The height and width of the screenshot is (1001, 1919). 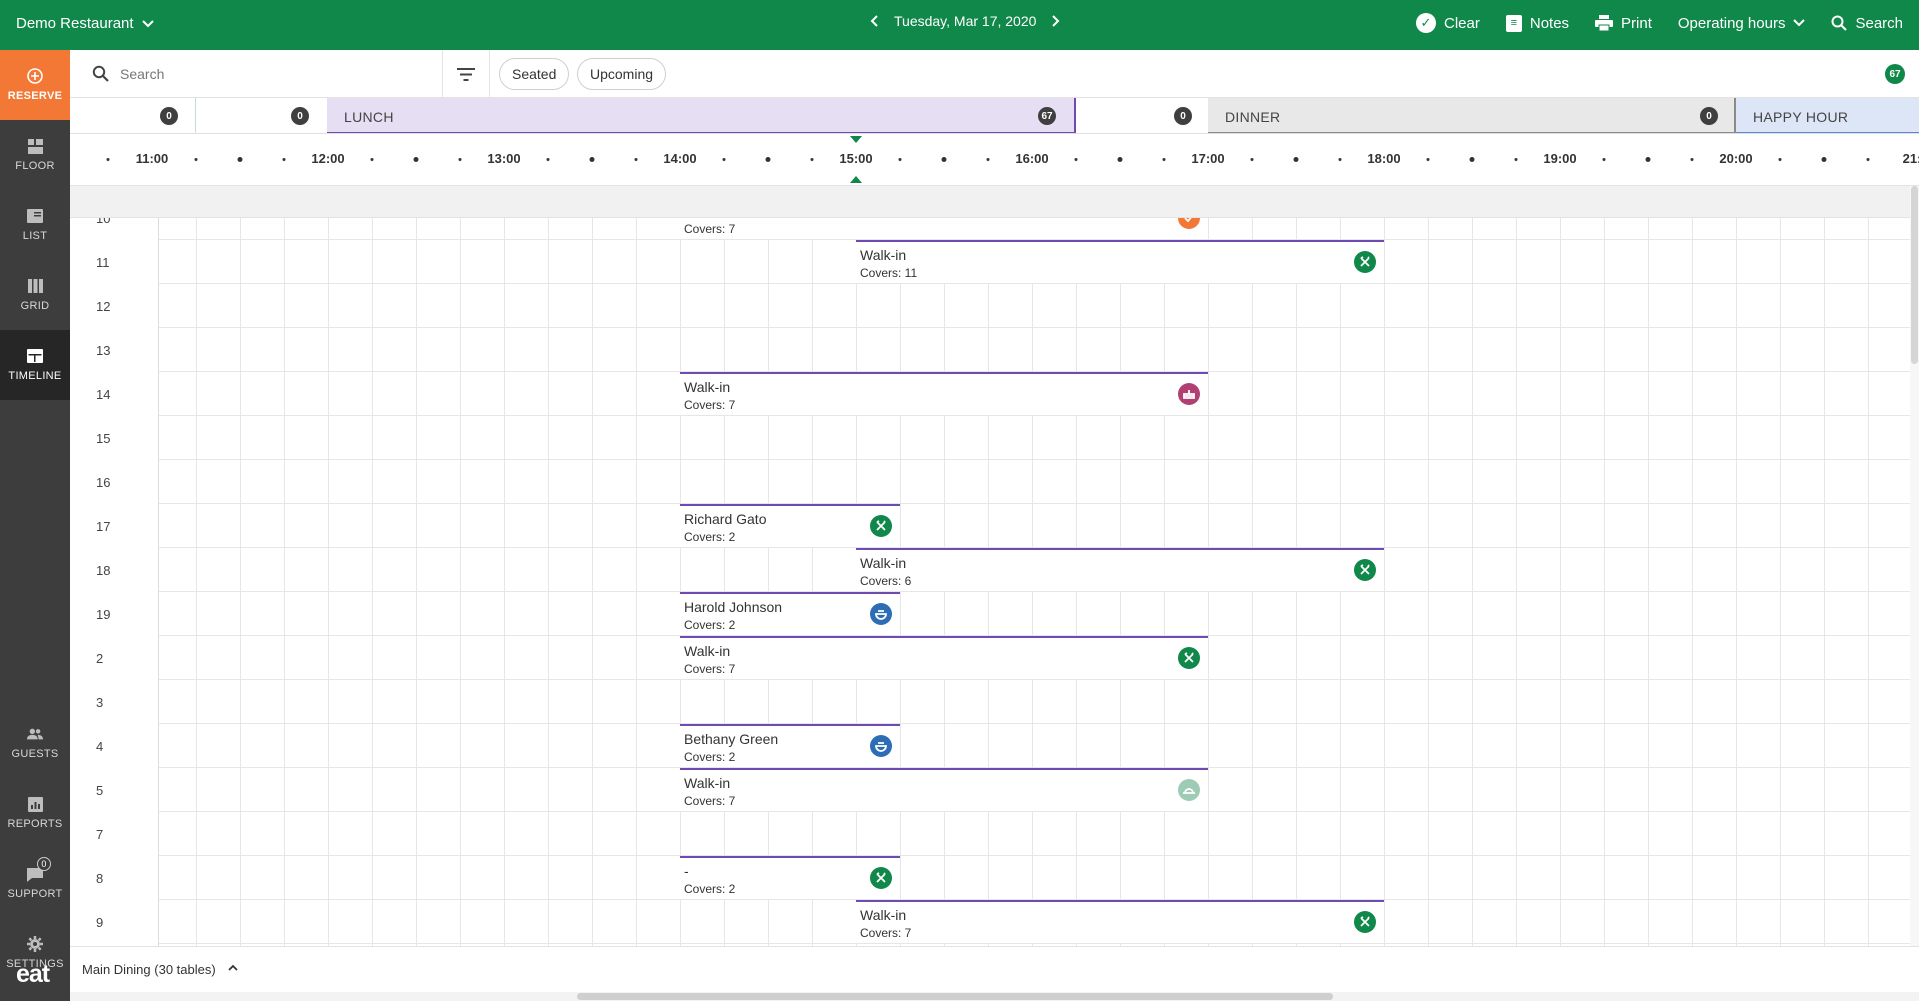 What do you see at coordinates (881, 614) in the screenshot?
I see `main-course-icon` at bounding box center [881, 614].